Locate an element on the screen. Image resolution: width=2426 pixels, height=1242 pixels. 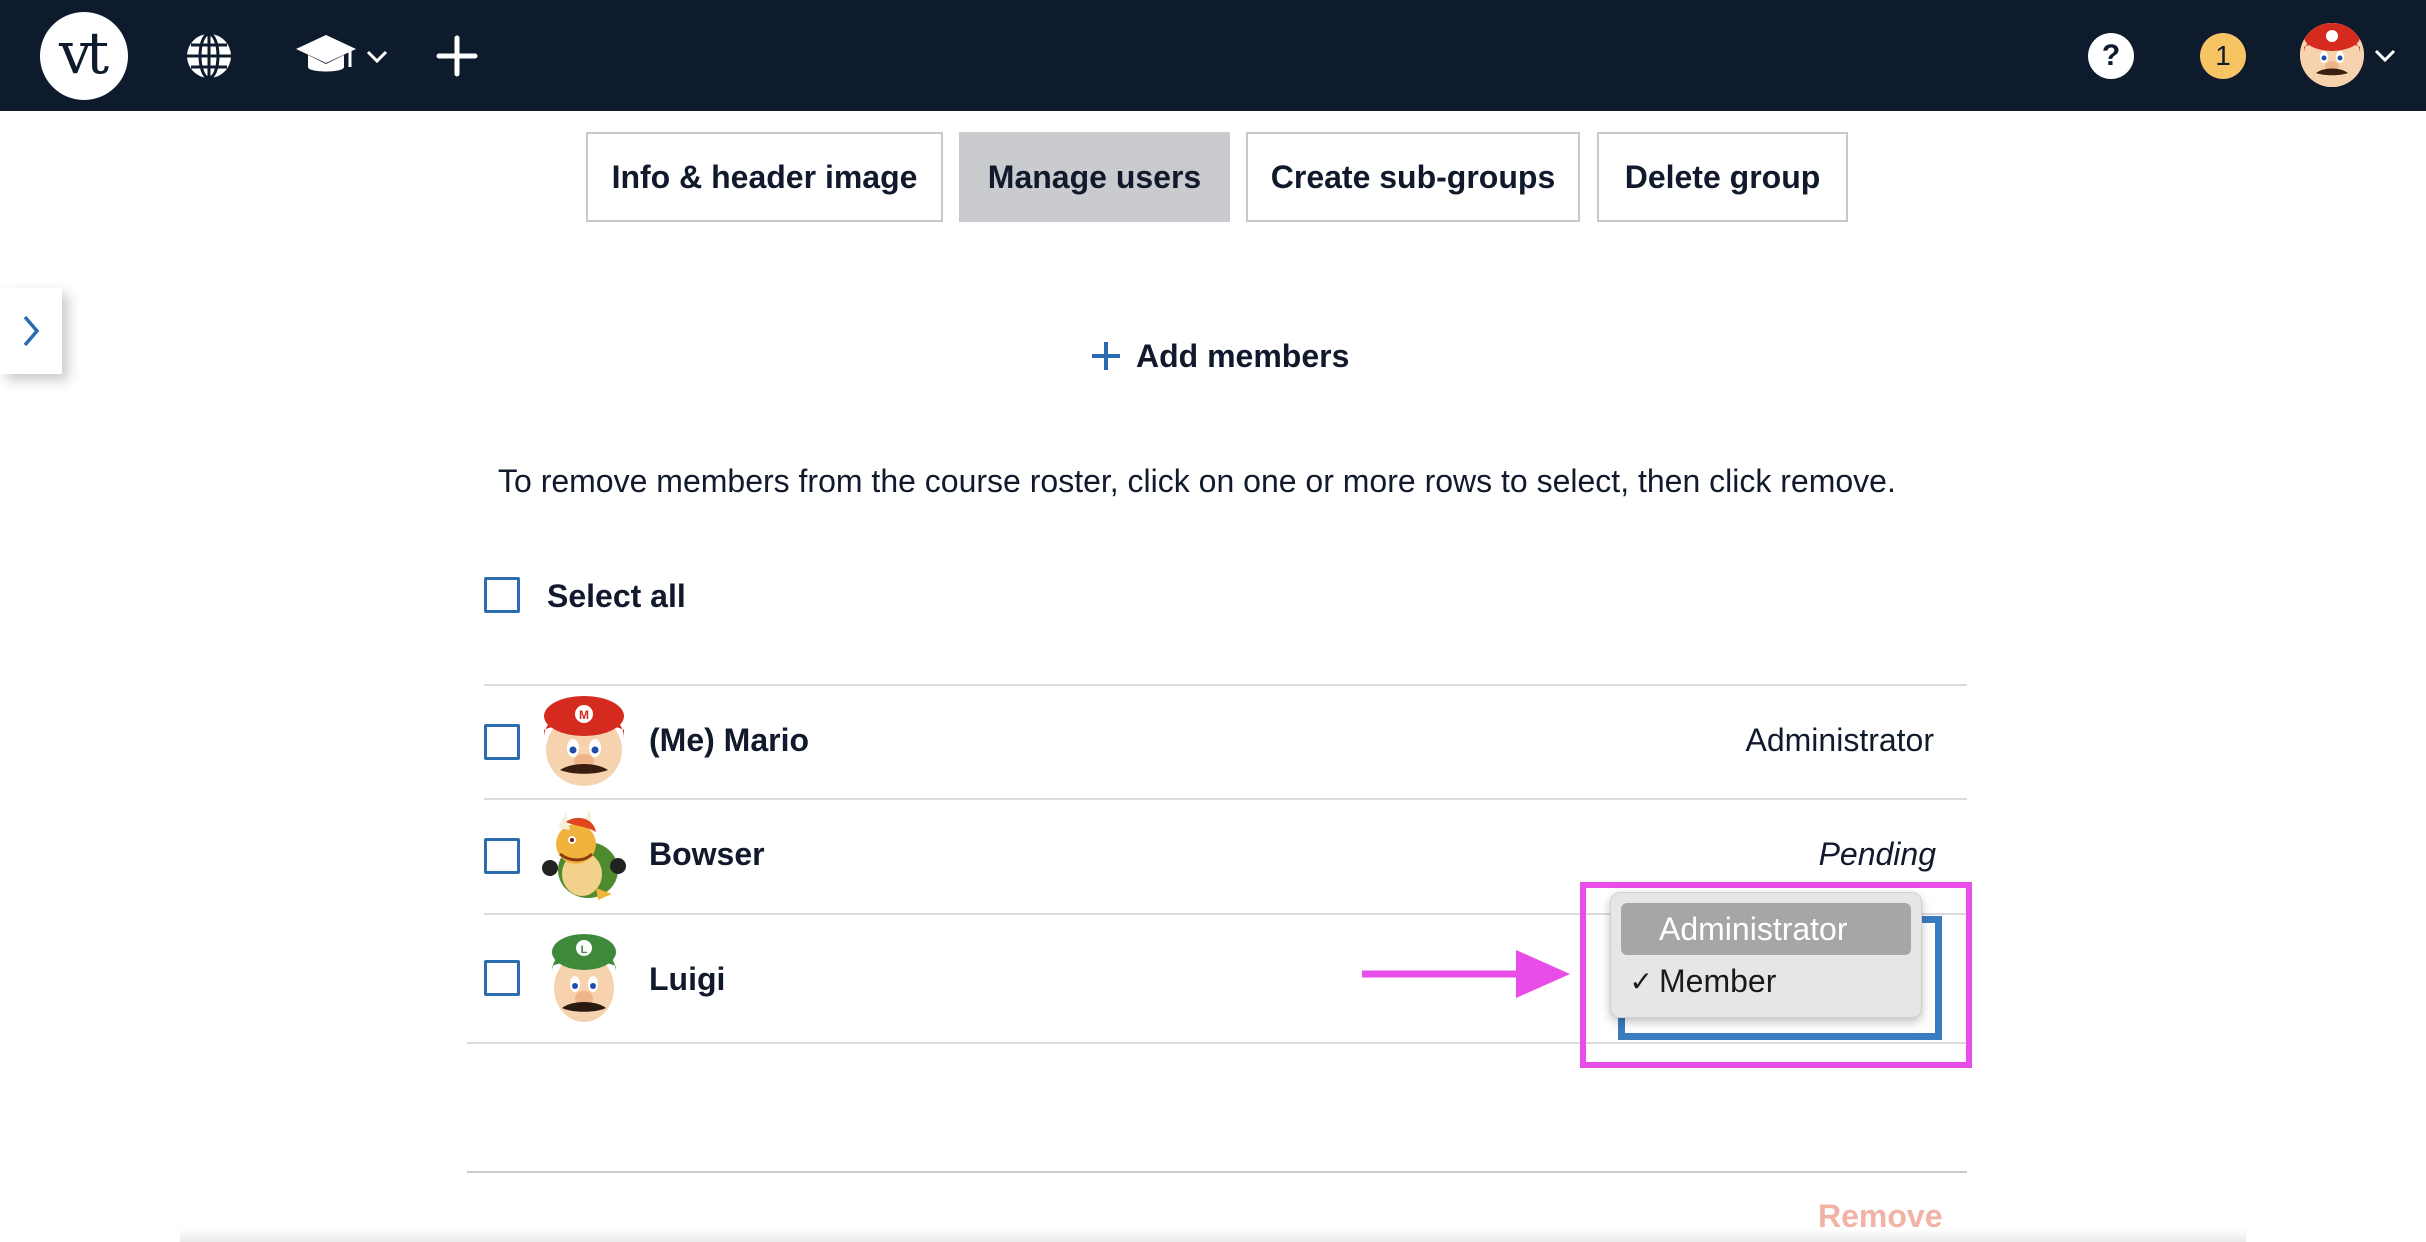
sidebar-toggle-button is located at coordinates (31, 331).